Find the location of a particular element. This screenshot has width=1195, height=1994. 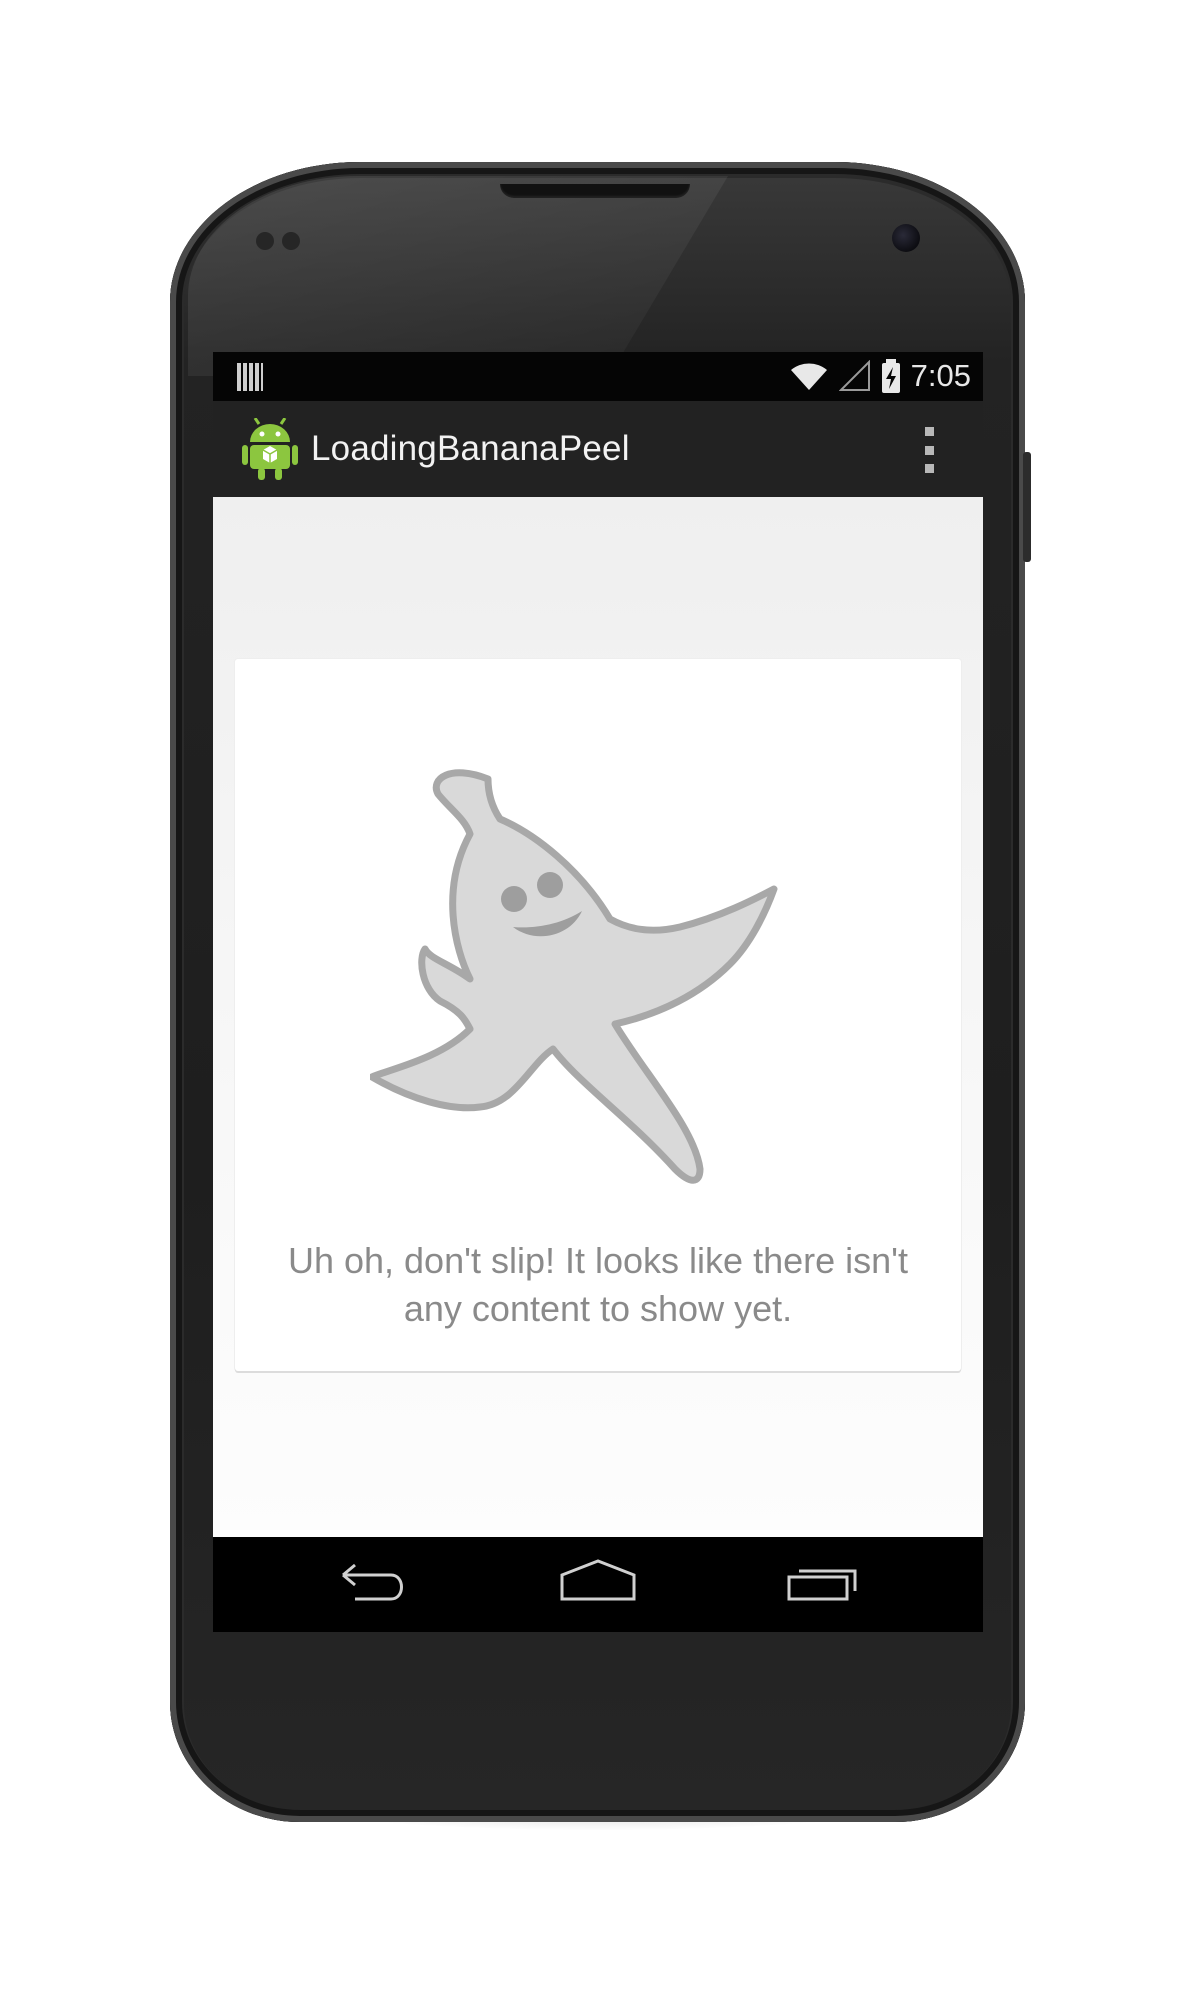

cell-signal-icon is located at coordinates (854, 375).